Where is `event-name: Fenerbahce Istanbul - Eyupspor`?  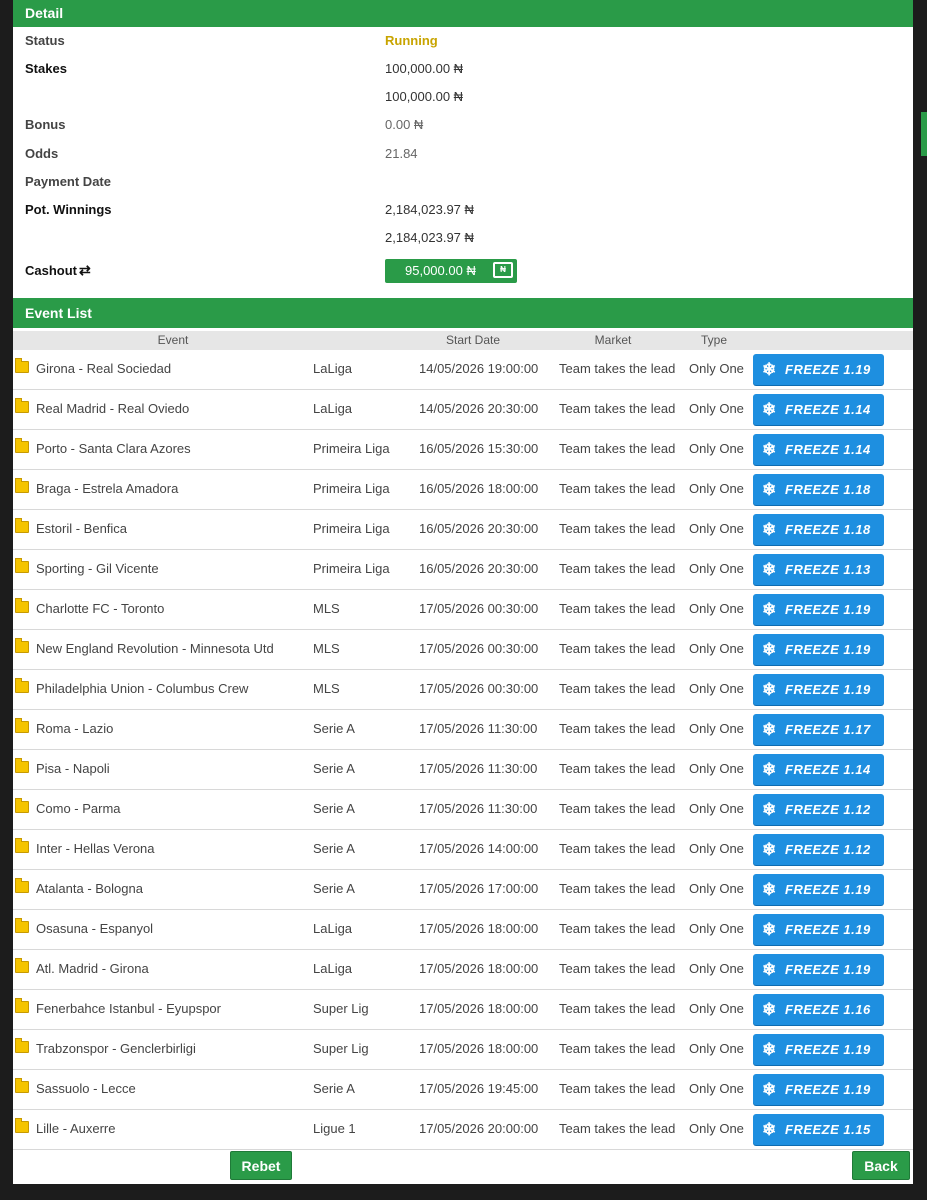 event-name: Fenerbahce Istanbul - Eyupspor is located at coordinates (128, 1008).